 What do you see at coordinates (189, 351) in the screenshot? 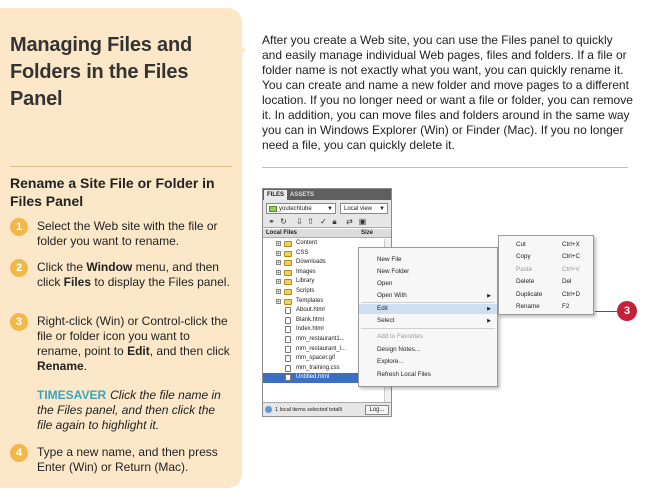
I see `step-text-run: , and then click` at bounding box center [189, 351].